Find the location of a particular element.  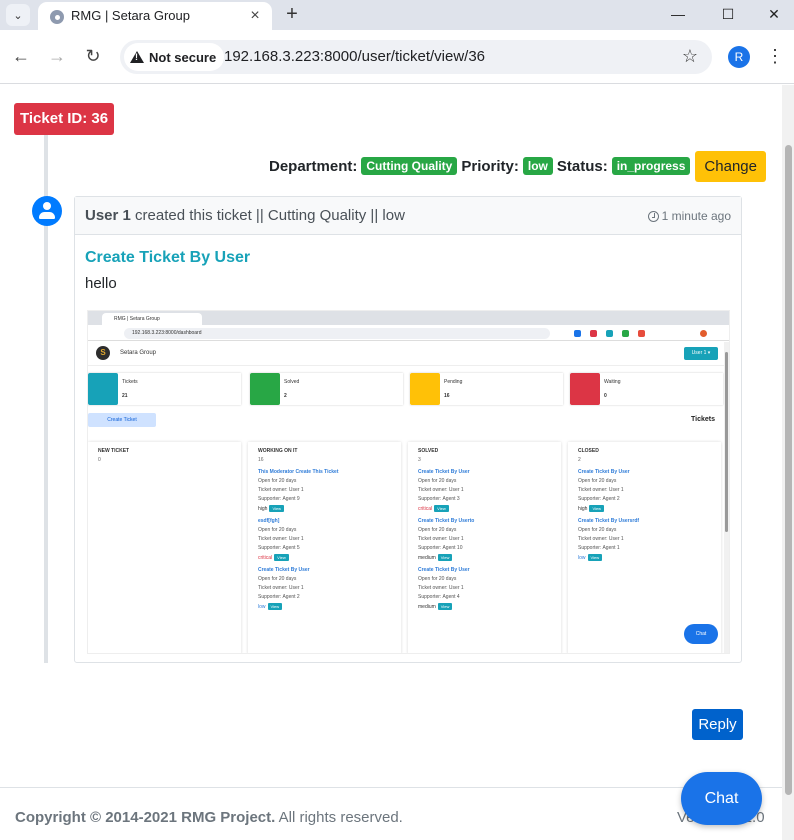

shot-column-count: 16 is located at coordinates (261, 460).